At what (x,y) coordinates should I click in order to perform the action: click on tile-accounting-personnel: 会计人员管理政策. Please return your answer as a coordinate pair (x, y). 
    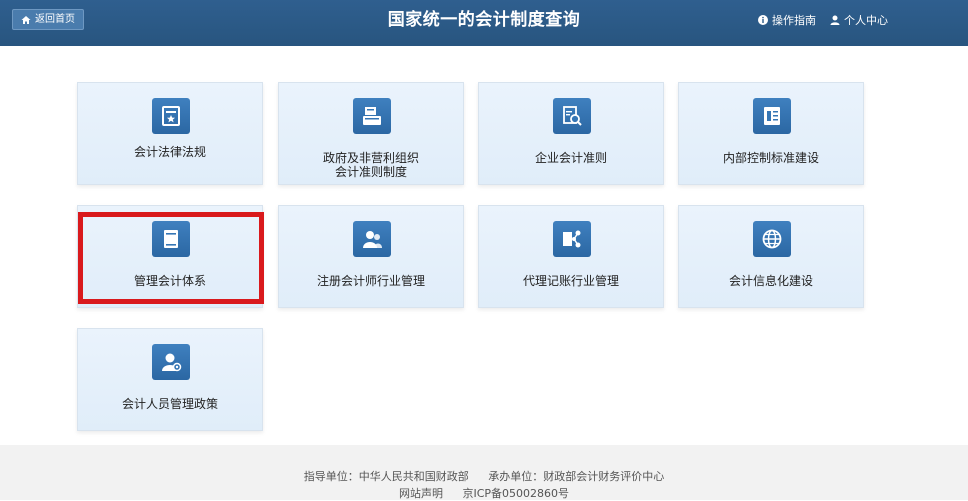
    Looking at the image, I should click on (170, 379).